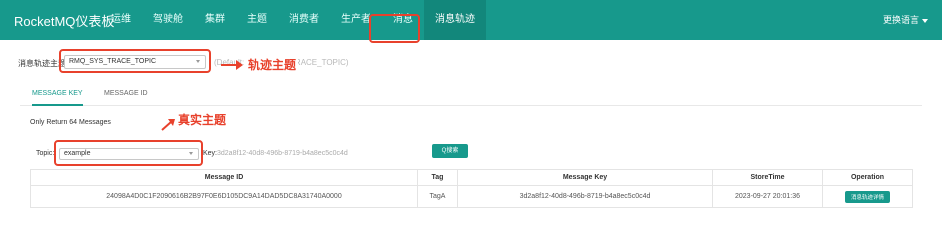 The height and width of the screenshot is (252, 942). Describe the element at coordinates (126, 95) in the screenshot. I see `tab-message-id: MESSAGE ID` at that location.